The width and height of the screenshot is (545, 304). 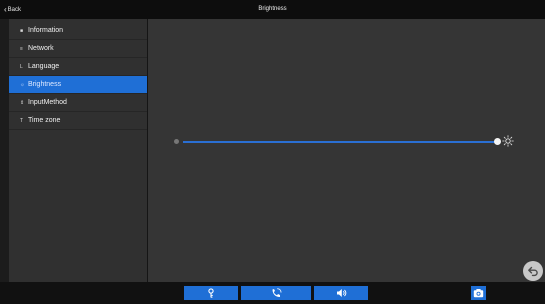 I want to click on back-button: ‹ Back, so click(x=12, y=9).